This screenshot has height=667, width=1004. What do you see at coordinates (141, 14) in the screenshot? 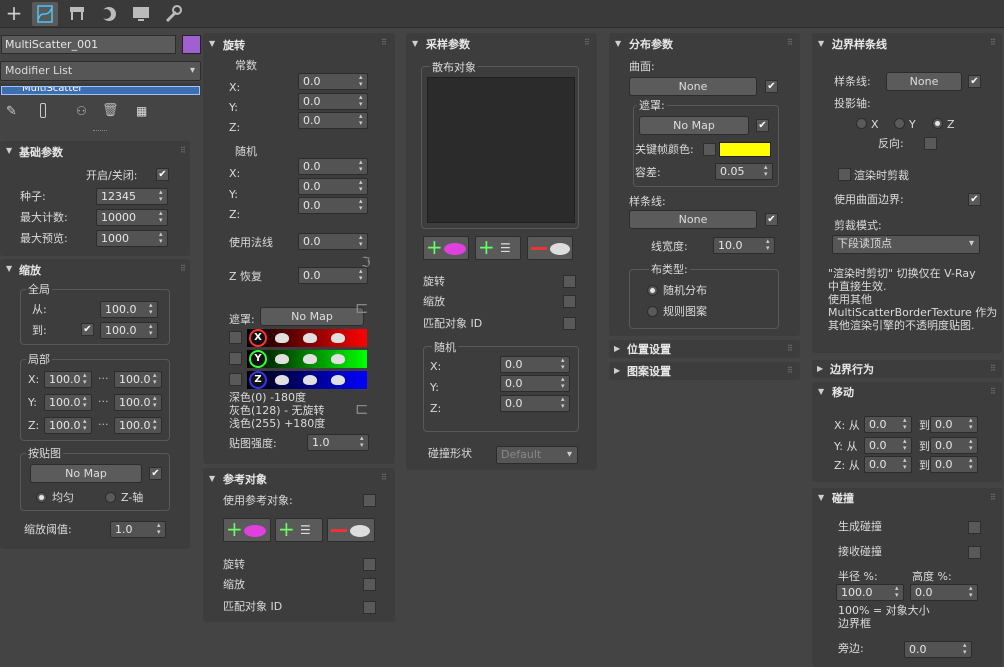
I see `display-tab` at bounding box center [141, 14].